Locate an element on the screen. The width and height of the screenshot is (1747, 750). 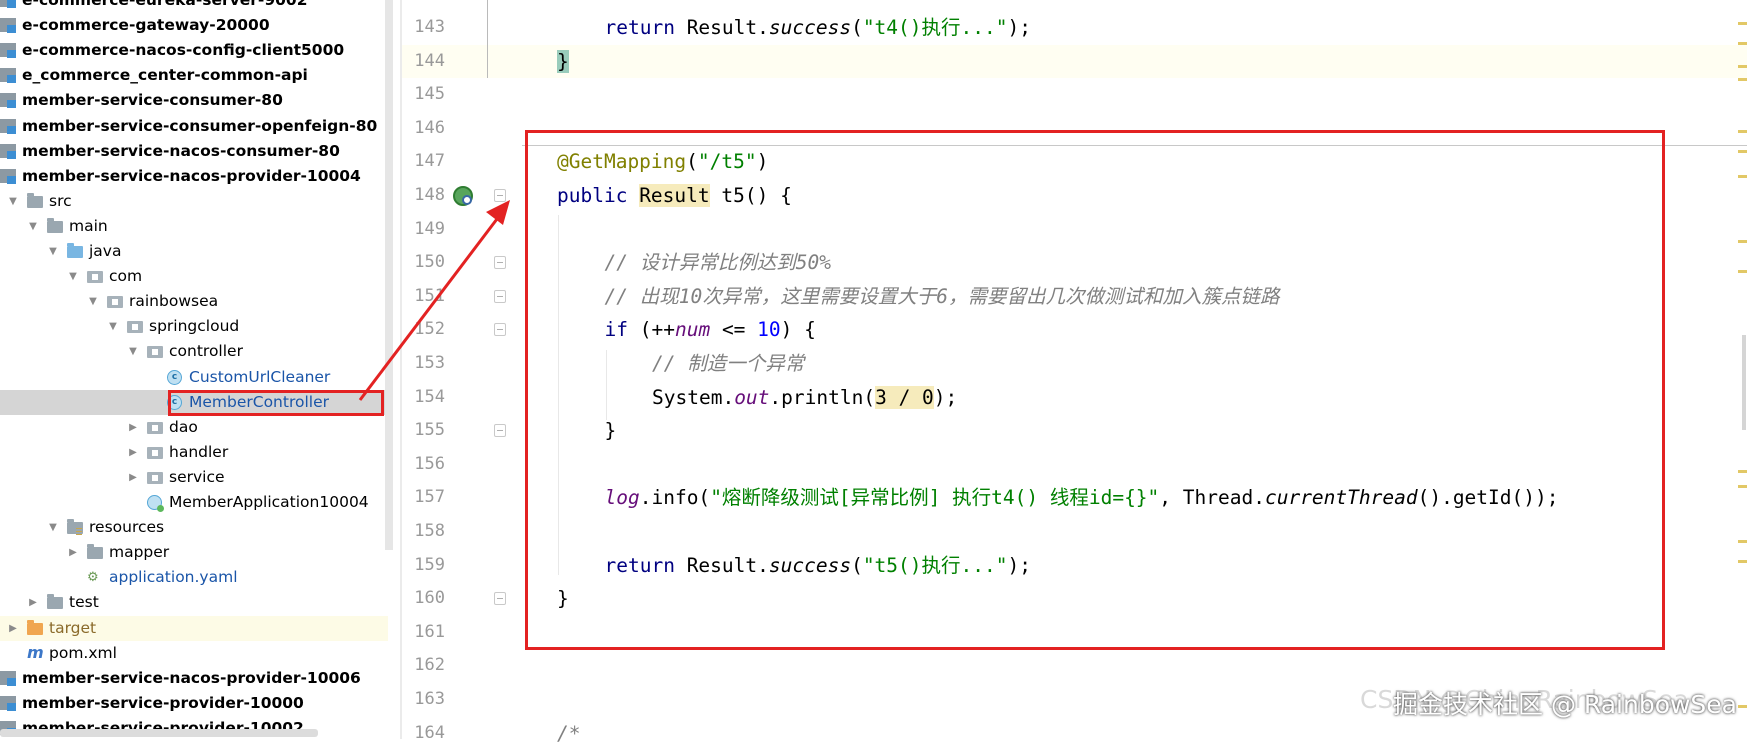
code-line: 162 is located at coordinates (1074, 666).